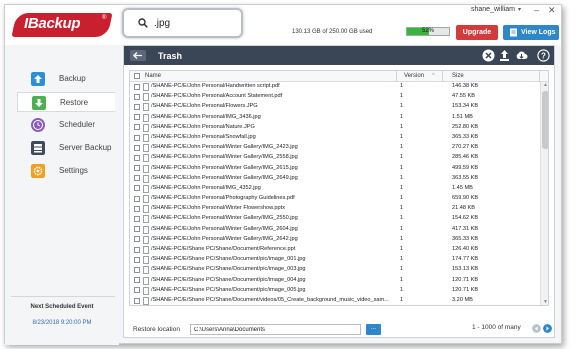  I want to click on next-scheduled-event-title: Next Scheduled Event, so click(62, 307).